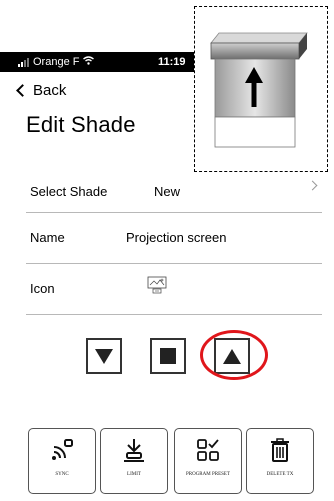 Image resolution: width=334 pixels, height=501 pixels. Describe the element at coordinates (134, 448) in the screenshot. I see `limit-icon` at that location.